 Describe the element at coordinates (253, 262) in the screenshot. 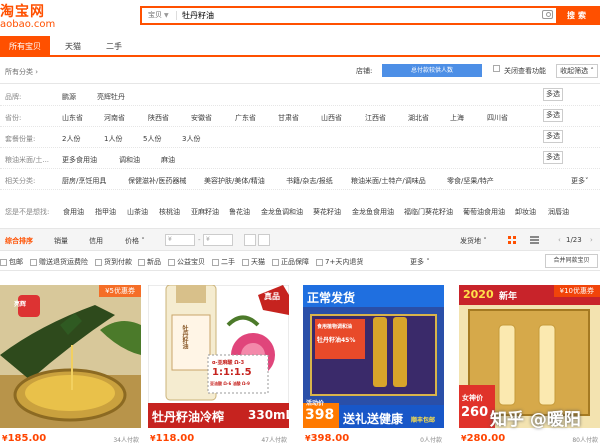

I see `option-tmall: 天猫` at that location.